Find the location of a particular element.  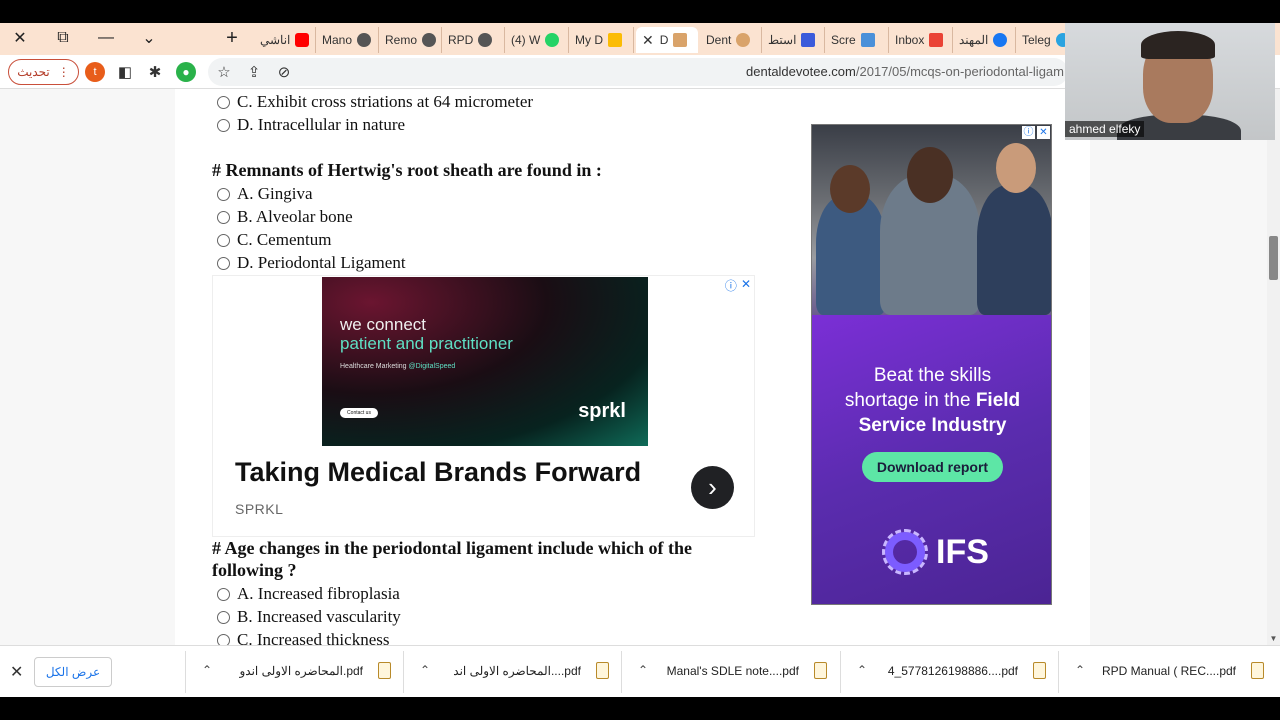

sidebar-icon: ◧ is located at coordinates (125, 72).